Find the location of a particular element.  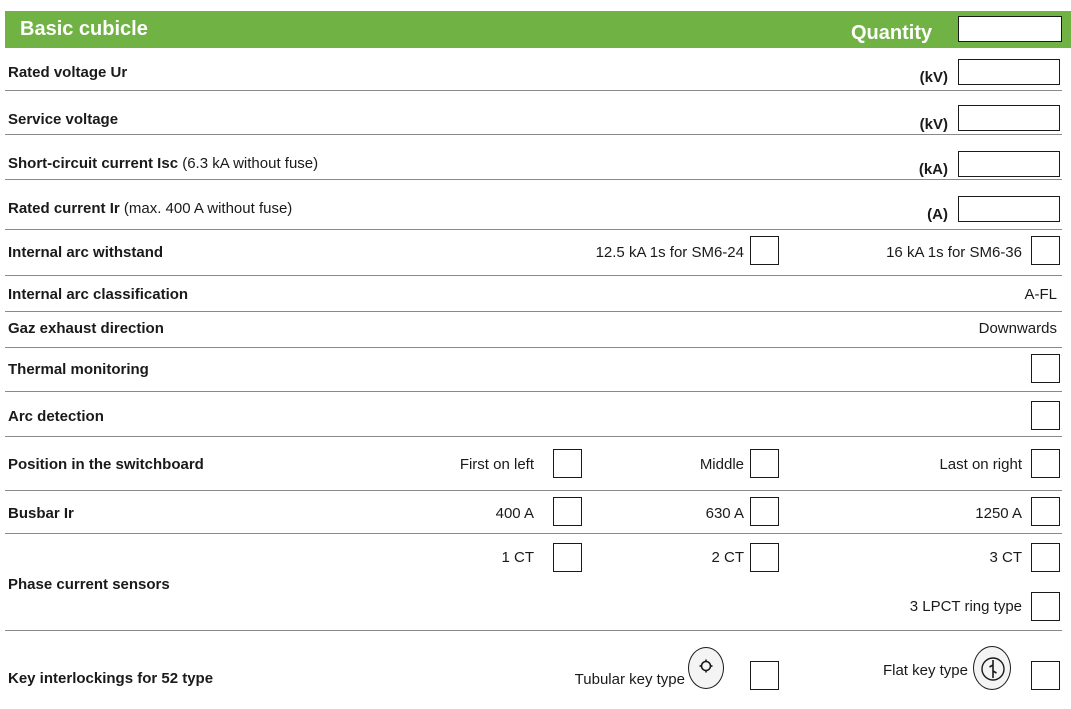

flat-key-checkbox is located at coordinates (1045, 675).